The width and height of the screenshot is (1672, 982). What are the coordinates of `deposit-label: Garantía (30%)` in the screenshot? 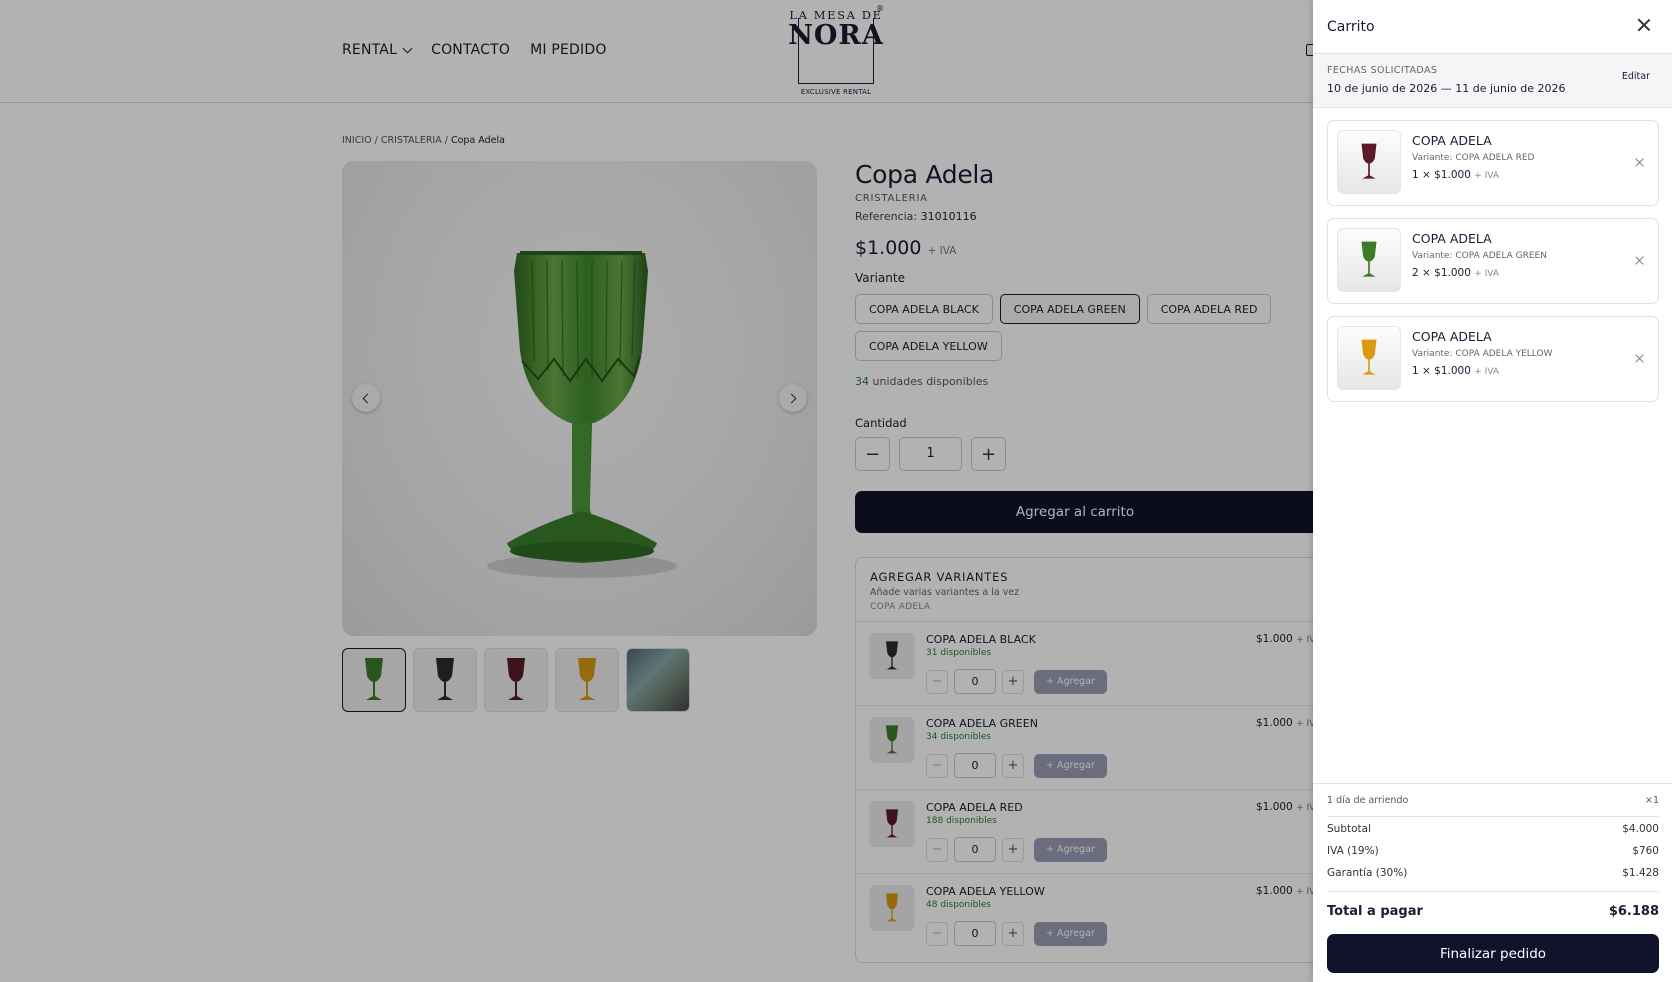 It's located at (1367, 873).